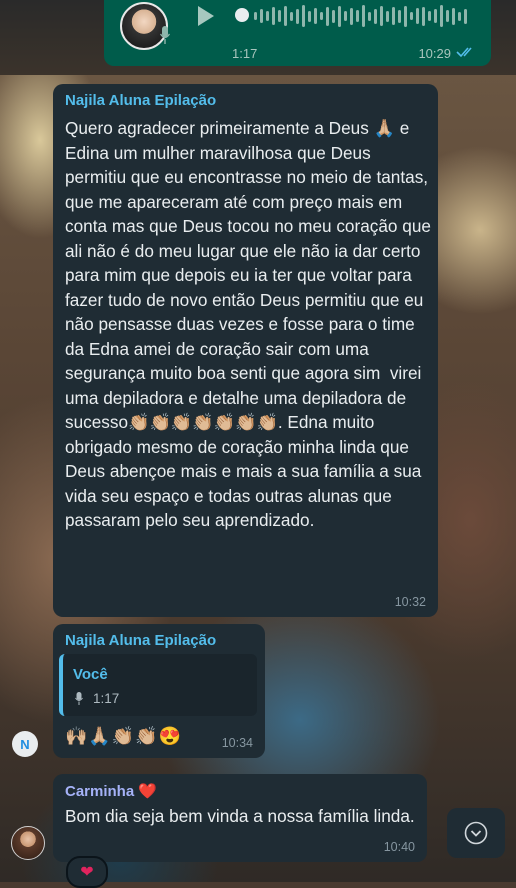  What do you see at coordinates (242, 15) in the screenshot?
I see `audio-scrubber` at bounding box center [242, 15].